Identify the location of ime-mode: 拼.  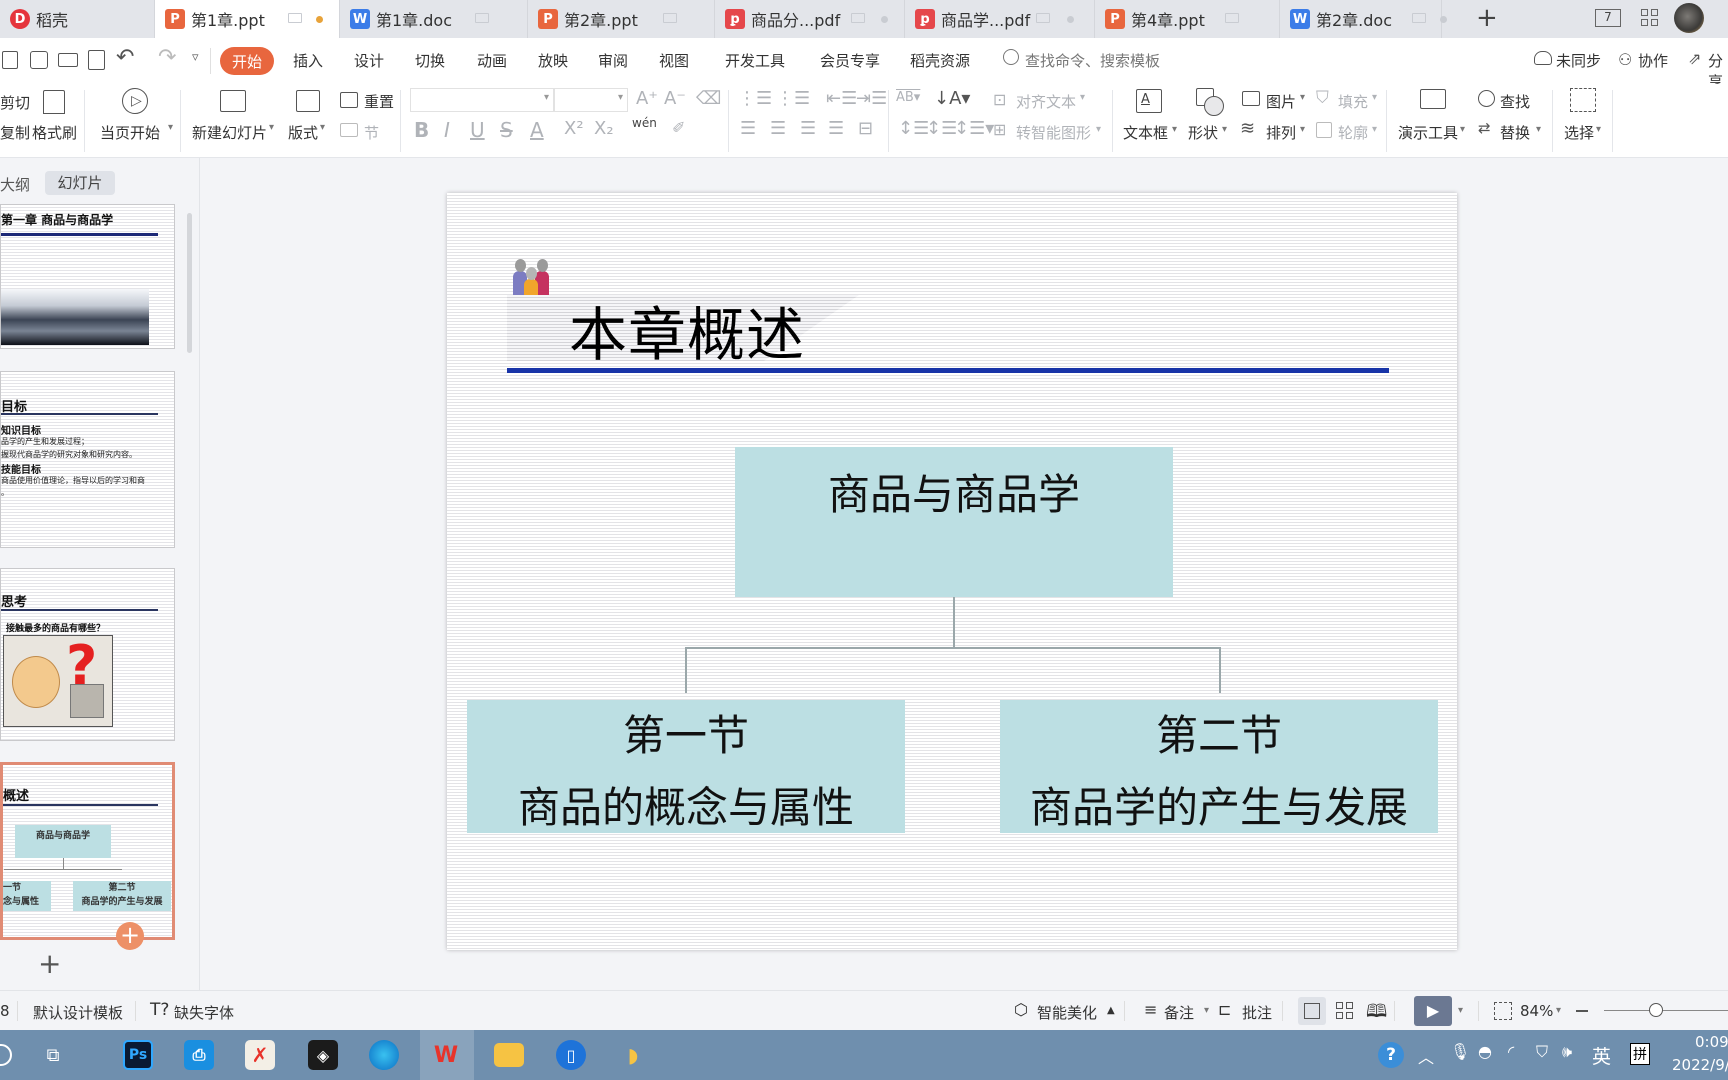
(1640, 1054).